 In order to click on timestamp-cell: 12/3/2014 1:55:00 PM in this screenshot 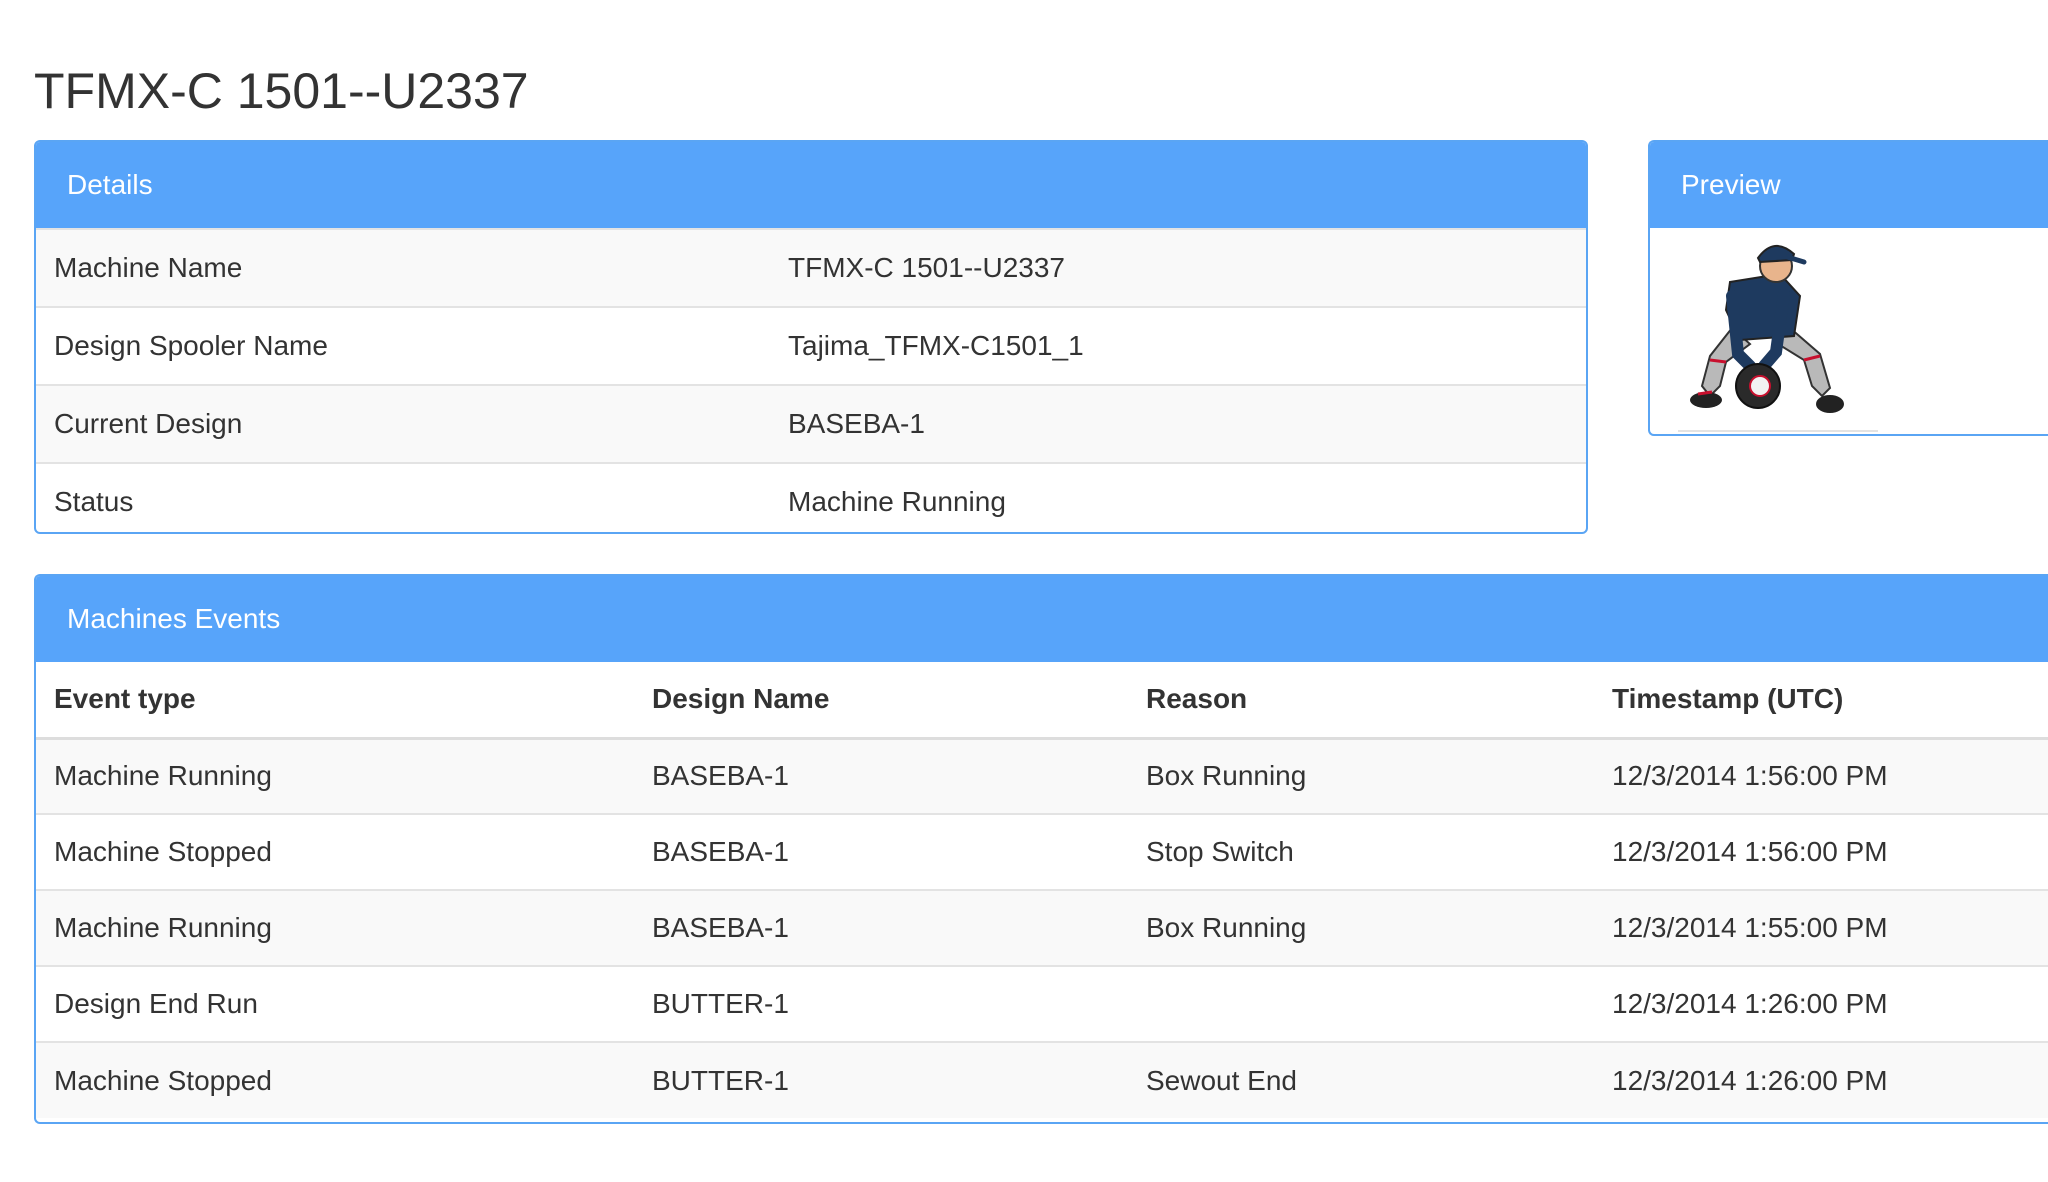, I will do `click(1830, 927)`.